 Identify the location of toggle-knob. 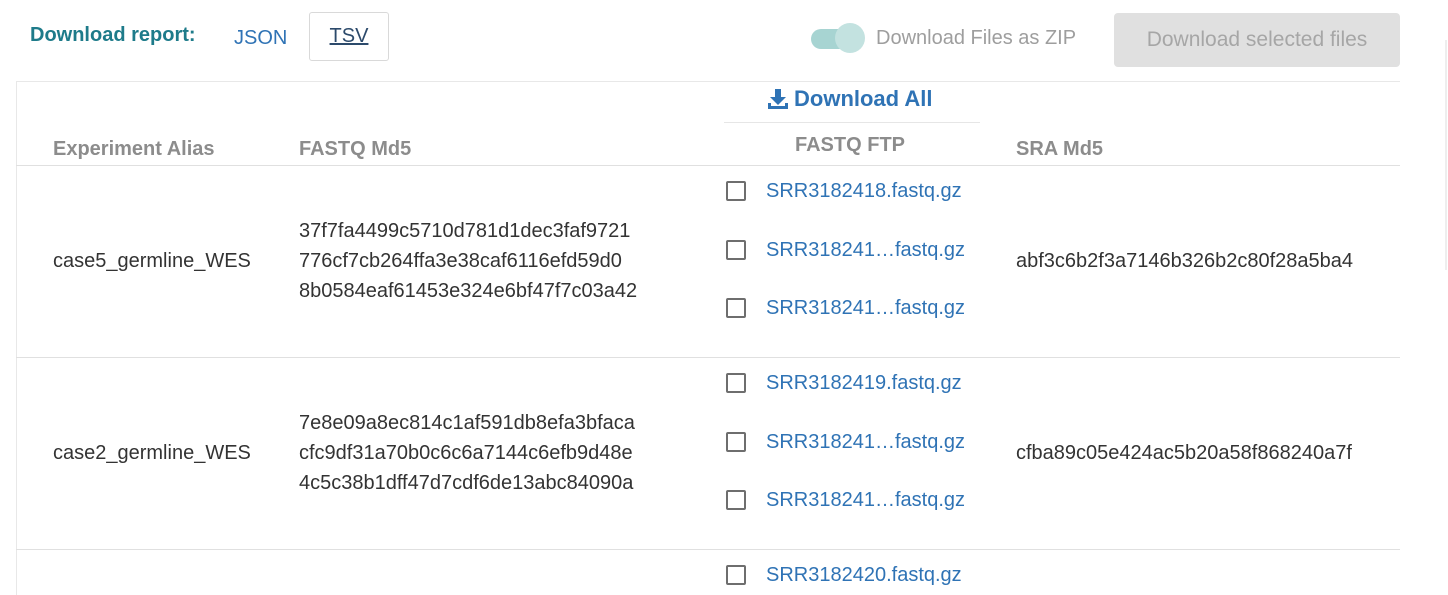
(850, 38).